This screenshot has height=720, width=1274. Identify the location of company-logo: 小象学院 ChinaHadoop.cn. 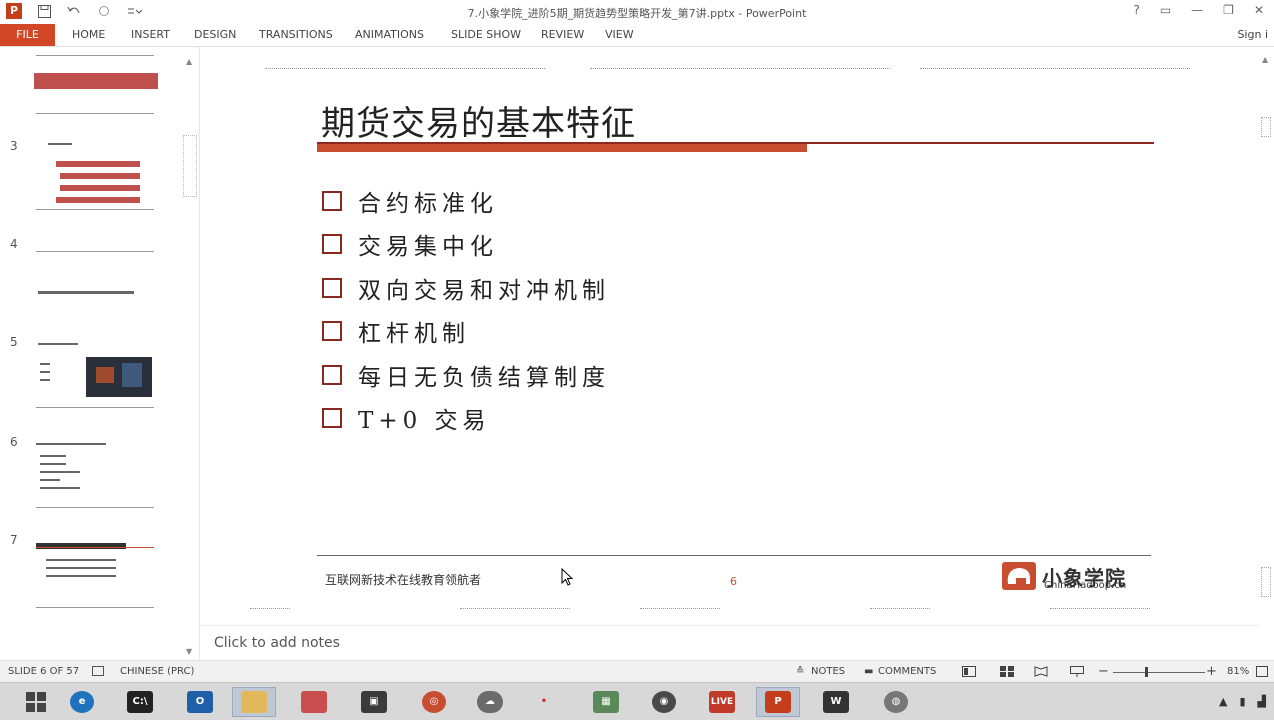
(1073, 577).